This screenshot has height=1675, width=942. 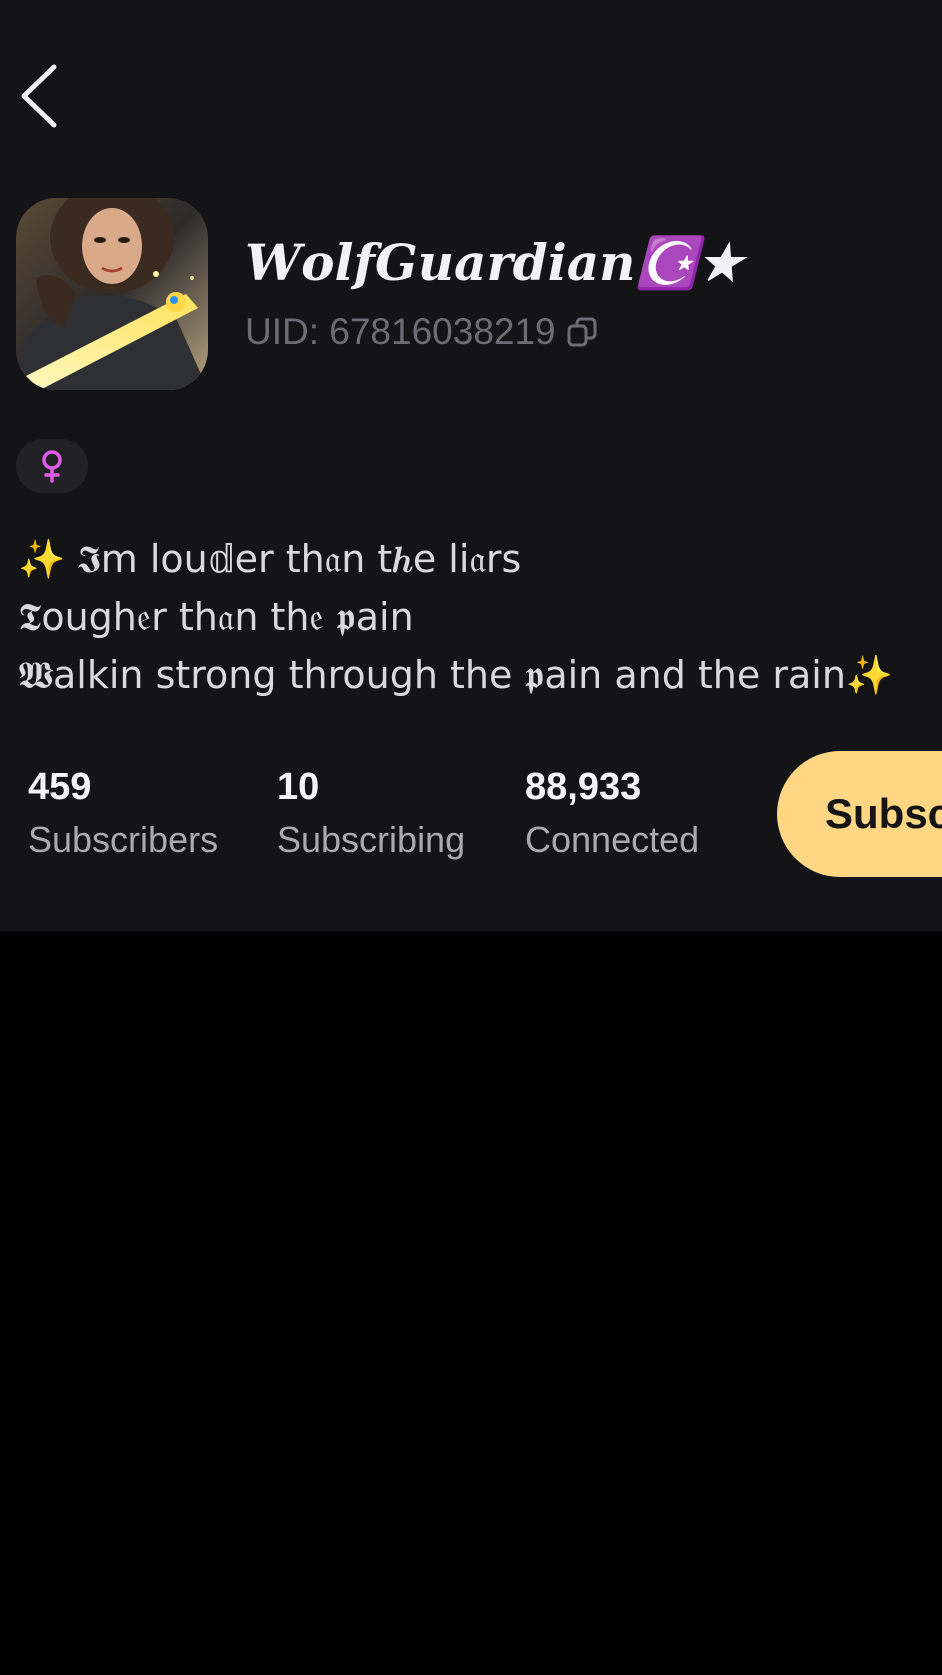 I want to click on female-symbol-icon, so click(x=52, y=466).